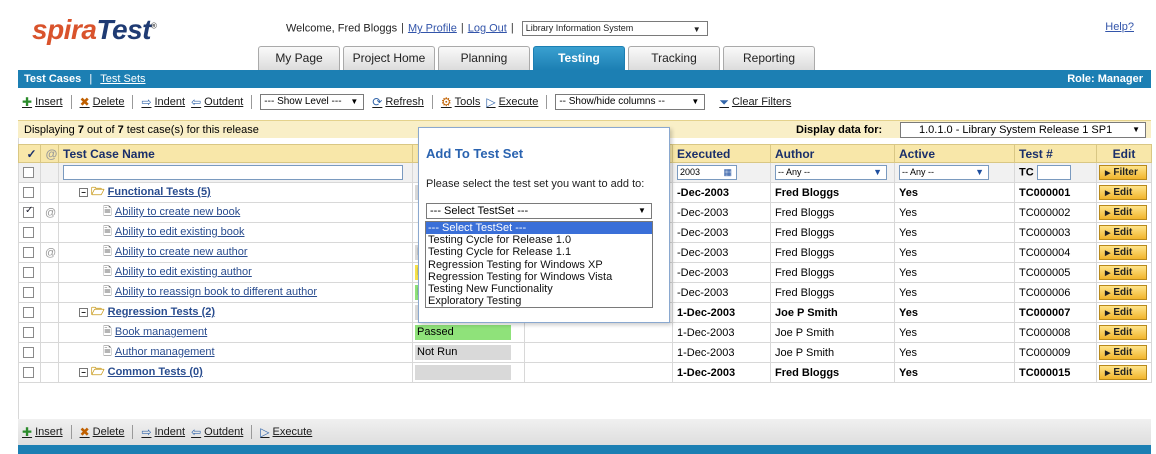 The image size is (1156, 454). What do you see at coordinates (630, 102) in the screenshot?
I see `show-hide-columns-select: -- Show/hide columns -- ▼` at bounding box center [630, 102].